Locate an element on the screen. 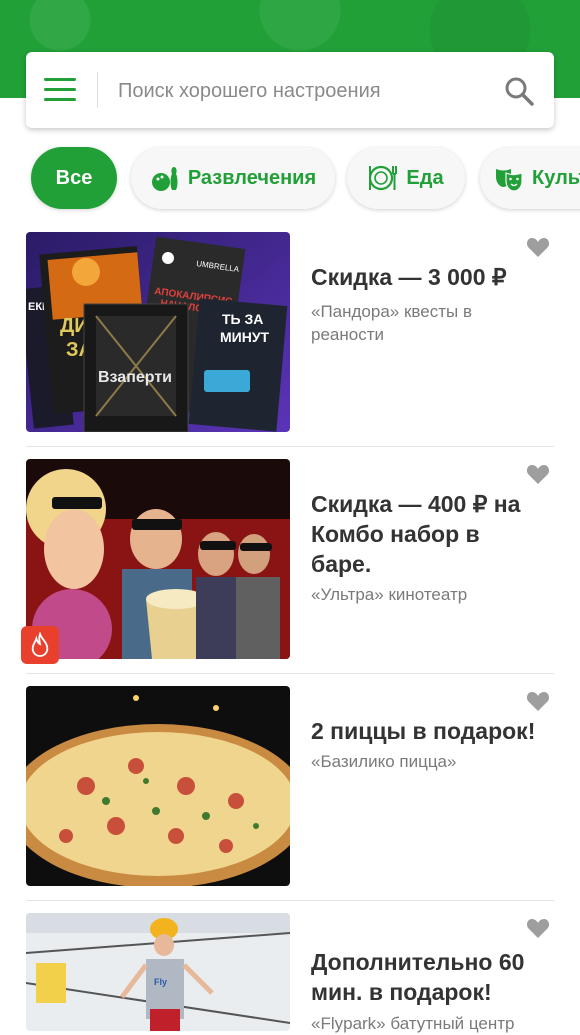 This screenshot has width=580, height=1035. chip-culture: Культура is located at coordinates (530, 178).